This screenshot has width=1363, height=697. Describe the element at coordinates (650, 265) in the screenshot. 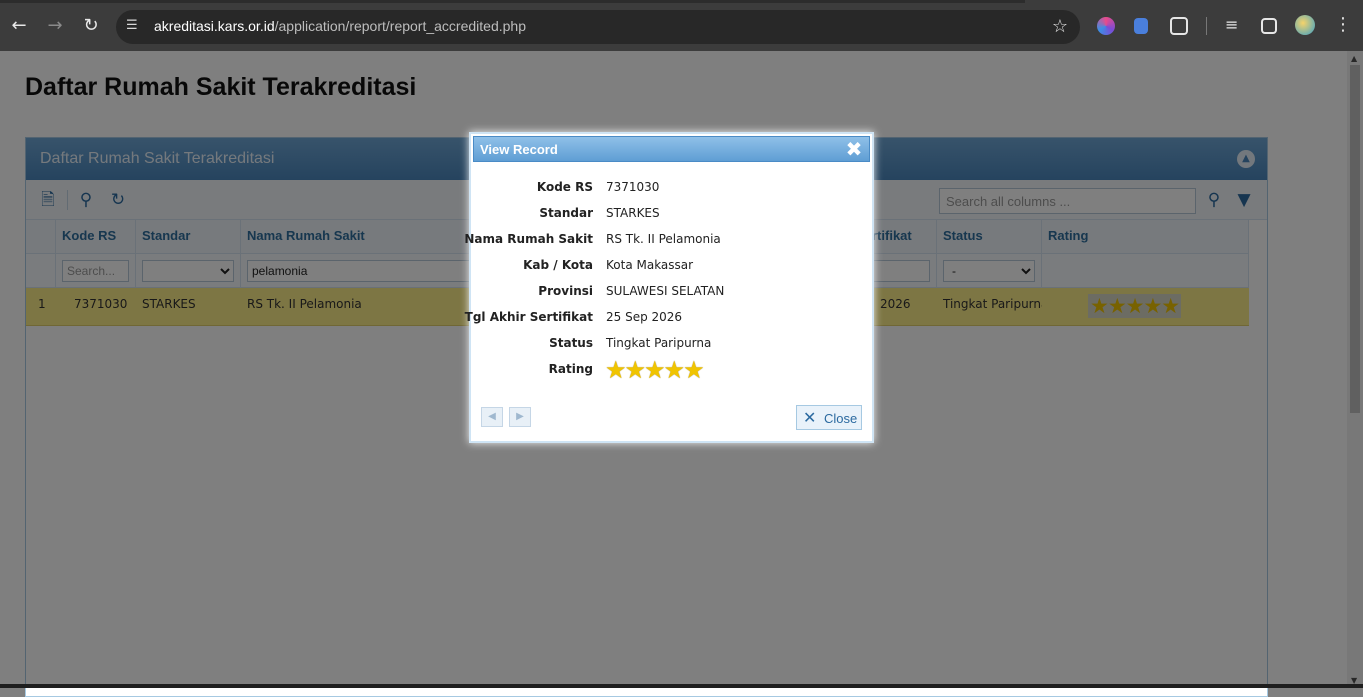

I see `field-value: Kota Makassar` at that location.